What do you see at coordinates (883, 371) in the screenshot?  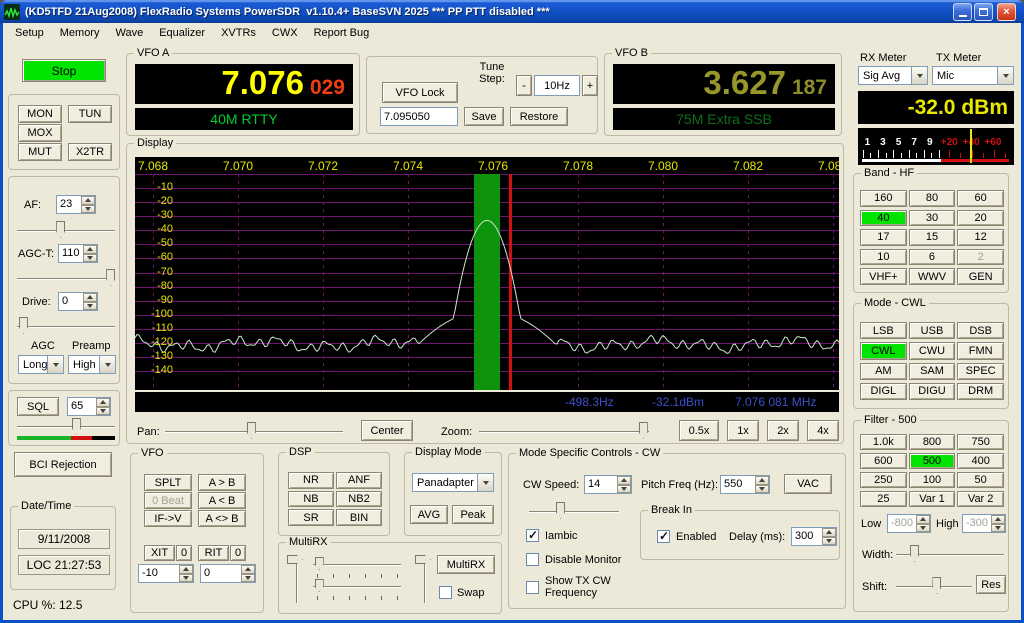 I see `mode-am-button: AM` at bounding box center [883, 371].